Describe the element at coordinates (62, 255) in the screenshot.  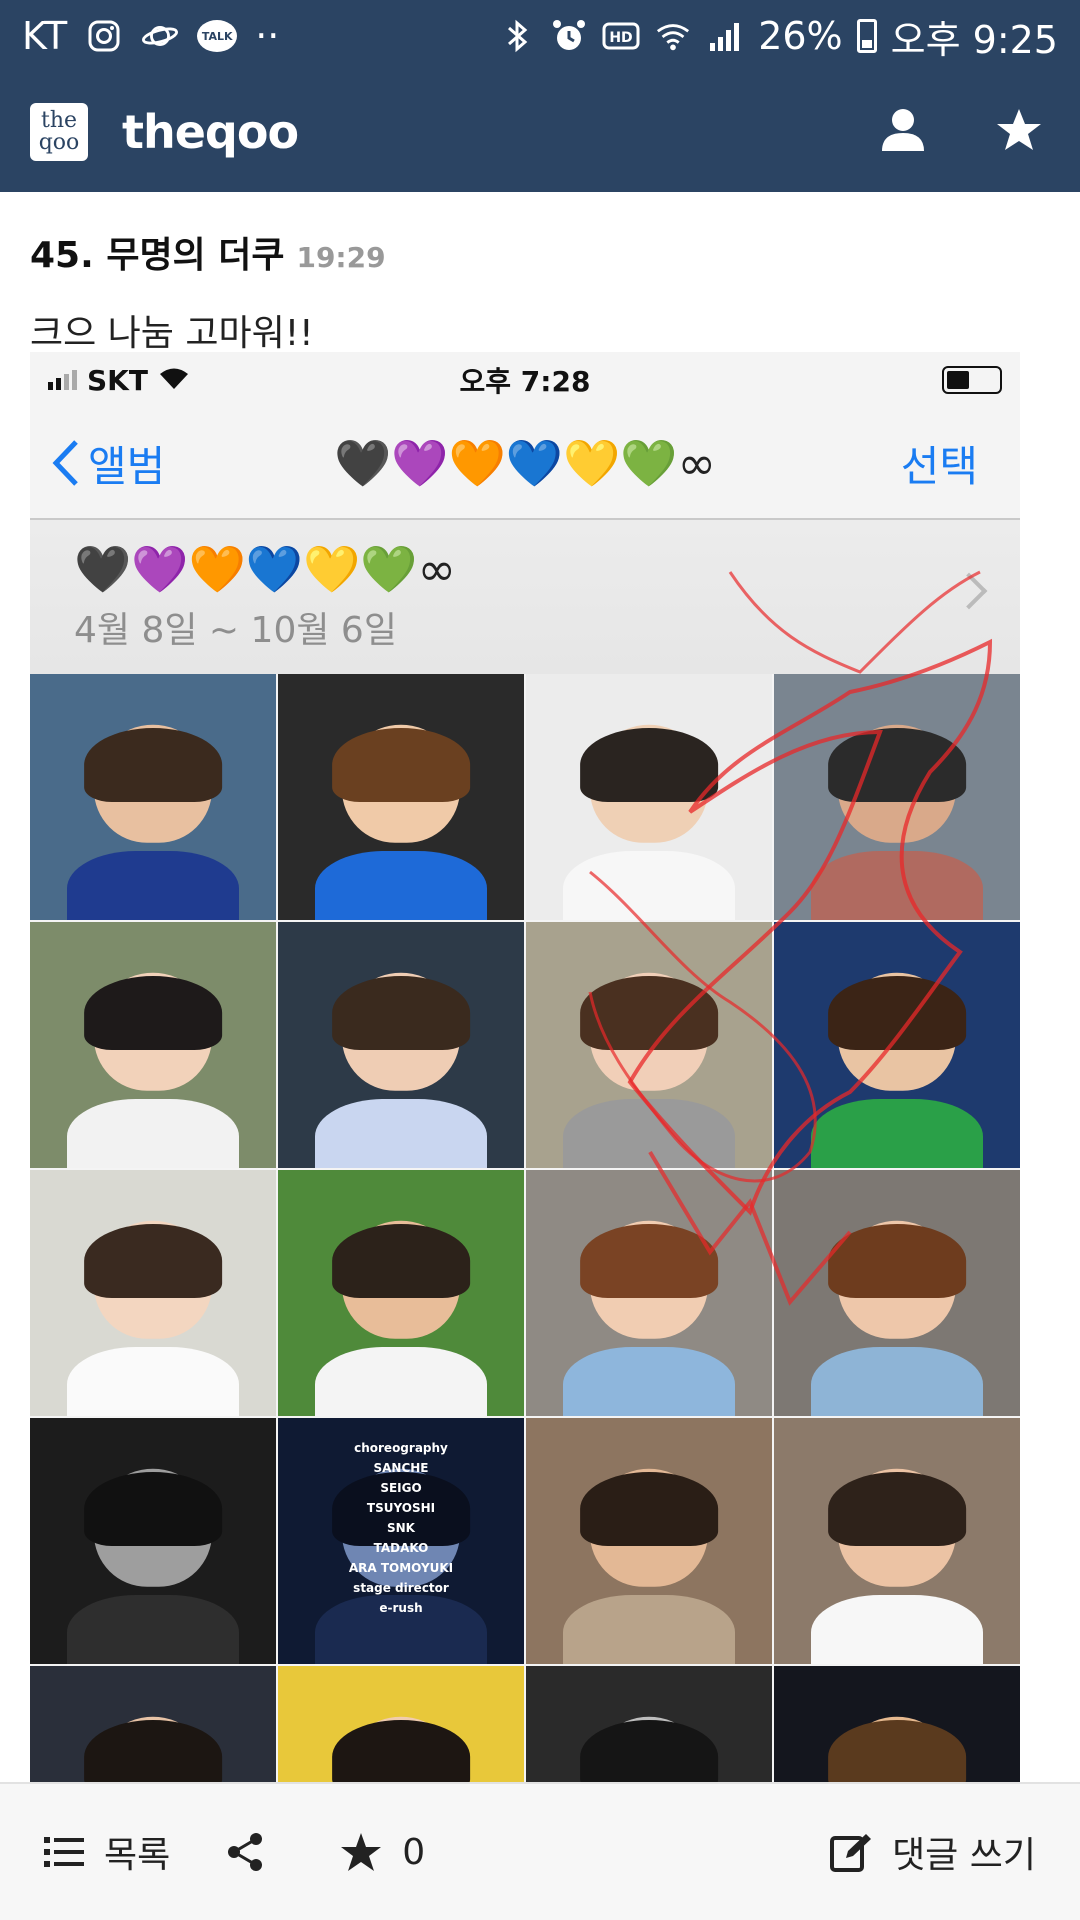
I see `comment-number: 45.` at that location.